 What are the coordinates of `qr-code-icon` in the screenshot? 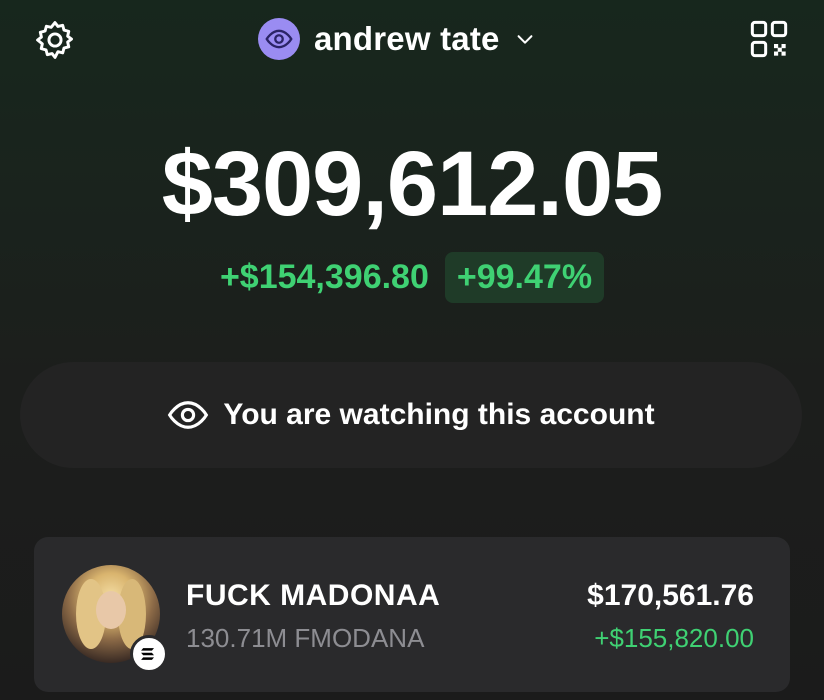 It's located at (769, 39).